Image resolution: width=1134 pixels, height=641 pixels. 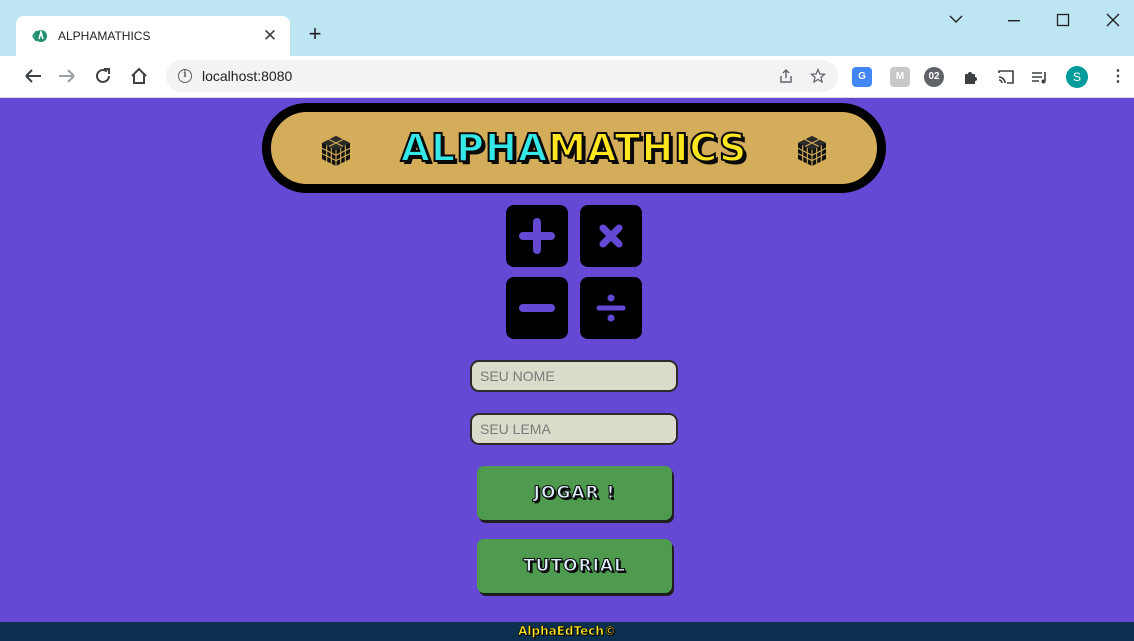 What do you see at coordinates (958, 19) in the screenshot?
I see `tab-search-chevron-icon` at bounding box center [958, 19].